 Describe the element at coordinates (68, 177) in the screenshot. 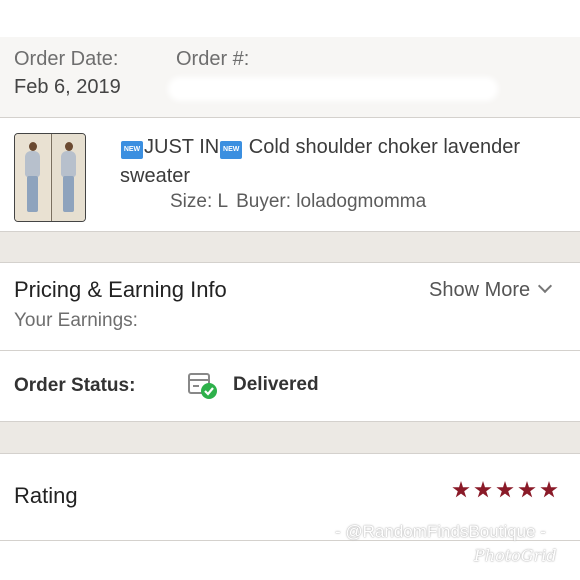

I see `thumbnail-back-view` at that location.